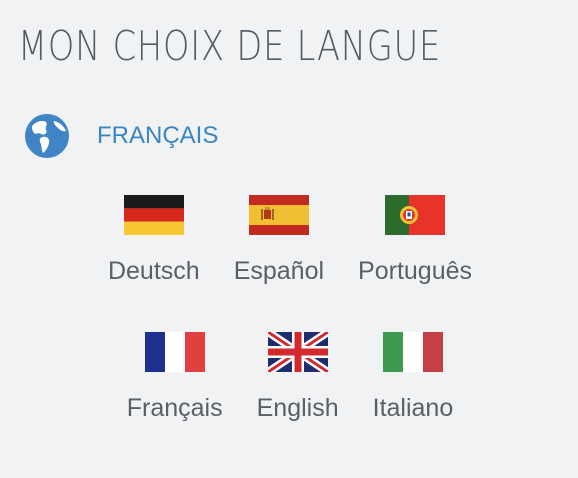 The height and width of the screenshot is (478, 578). Describe the element at coordinates (154, 240) in the screenshot. I see `language-option-deutsch: Deutsch` at that location.